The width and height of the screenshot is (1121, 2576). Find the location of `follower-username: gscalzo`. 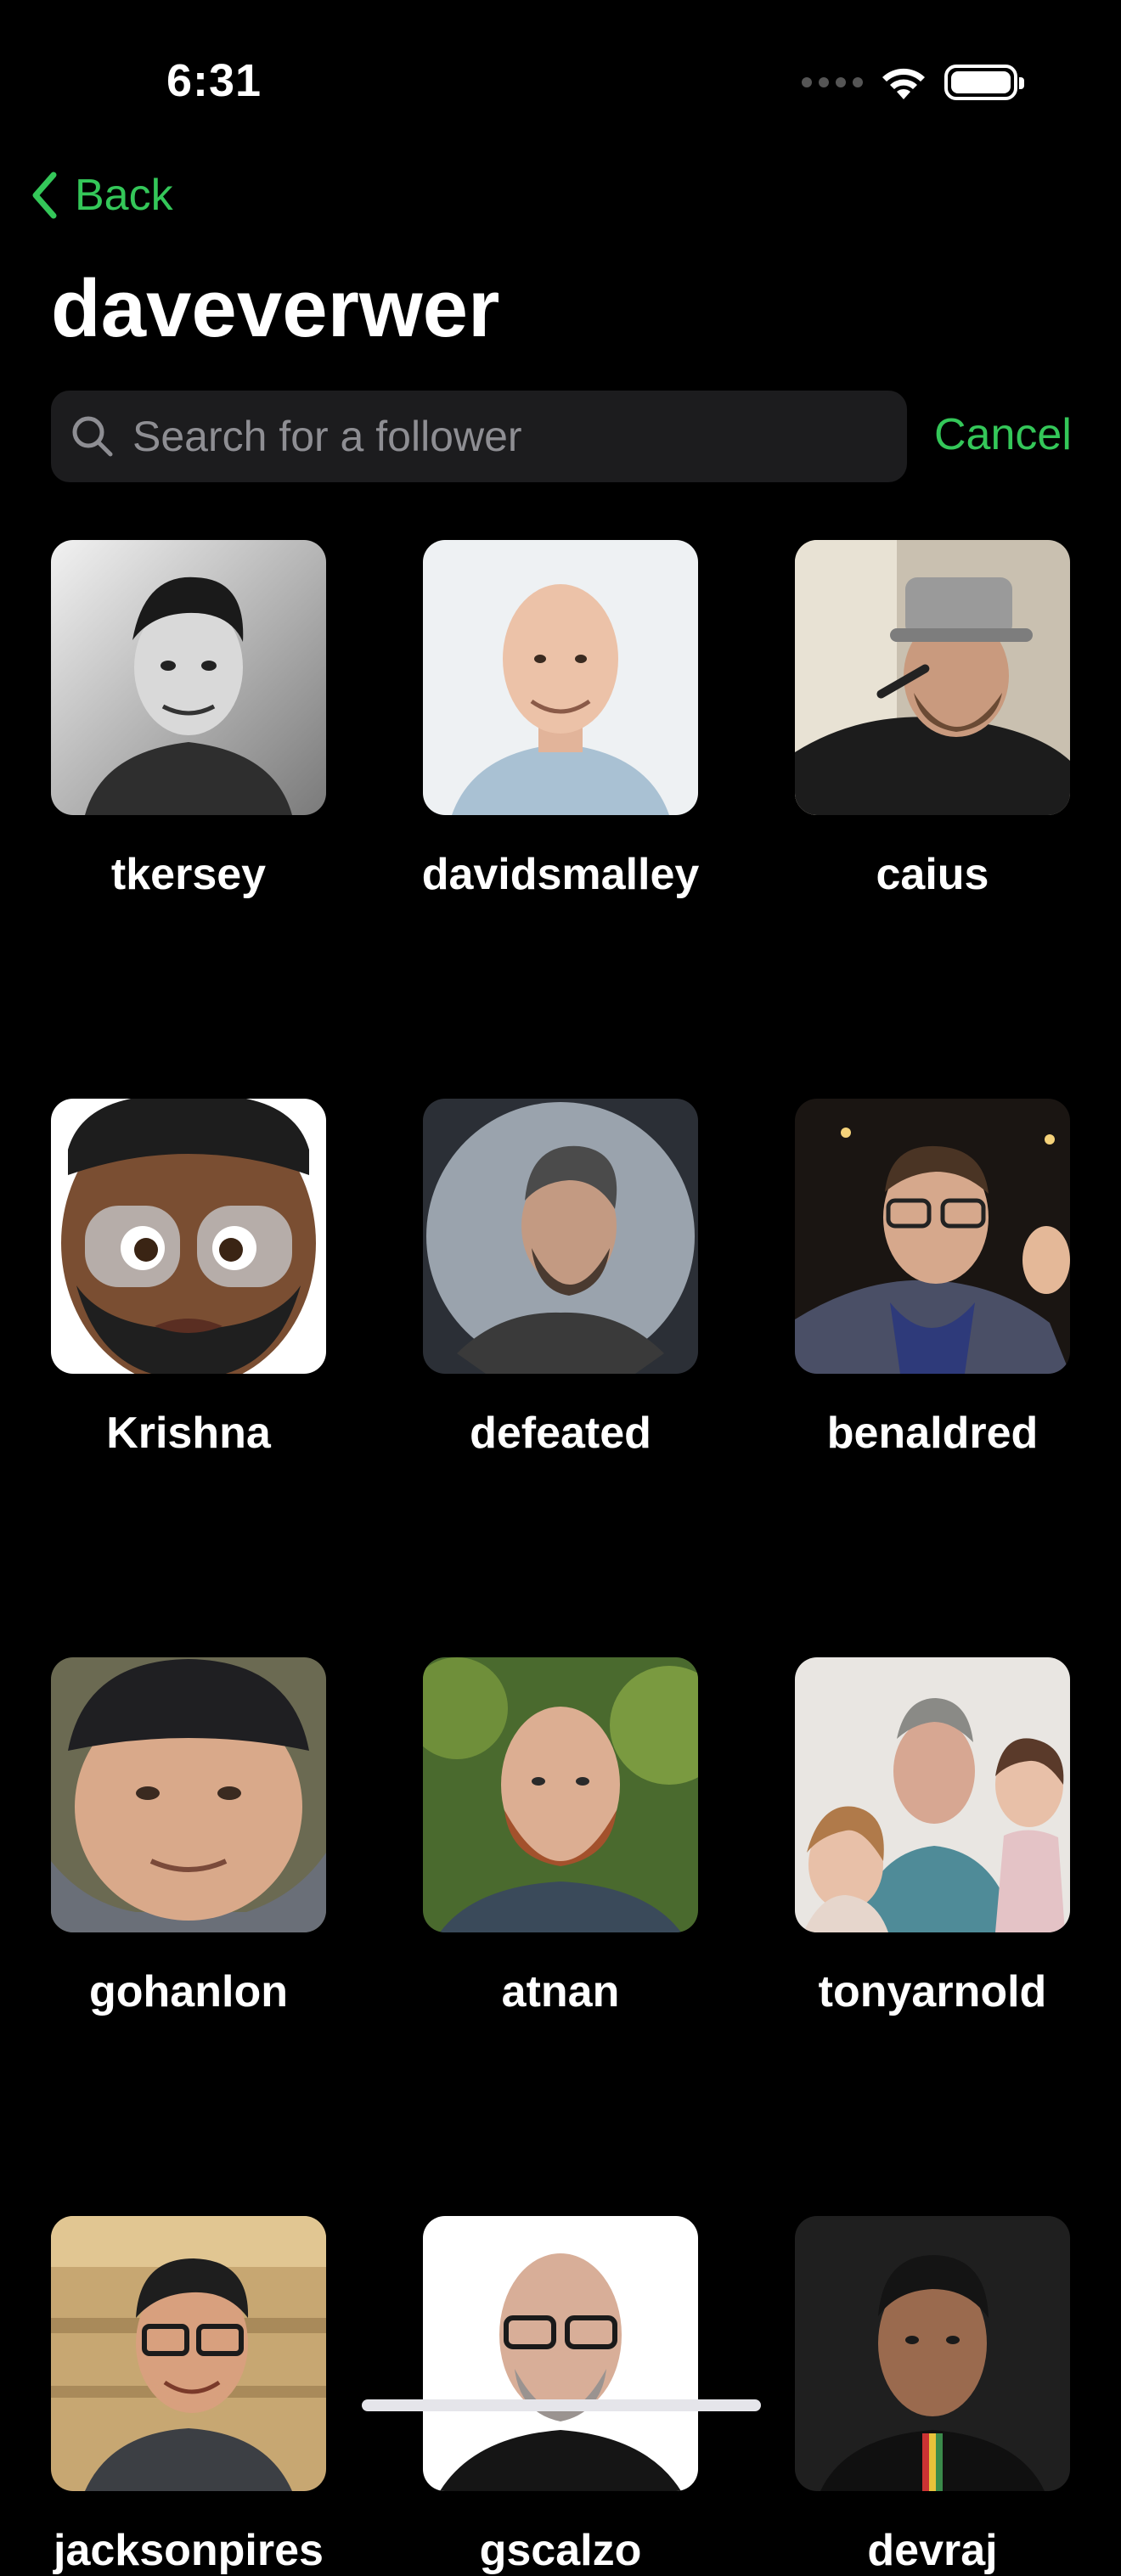

follower-username: gscalzo is located at coordinates (560, 2550).